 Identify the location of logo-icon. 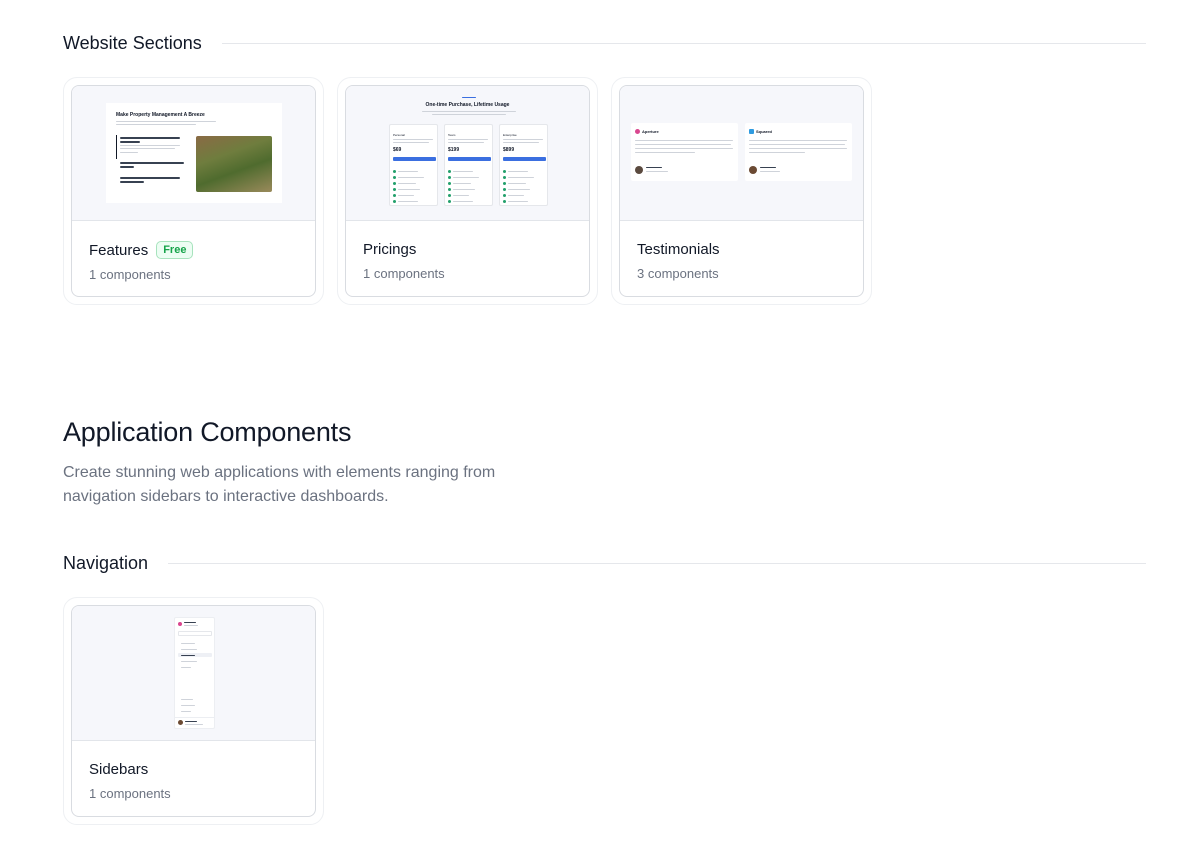
(180, 624).